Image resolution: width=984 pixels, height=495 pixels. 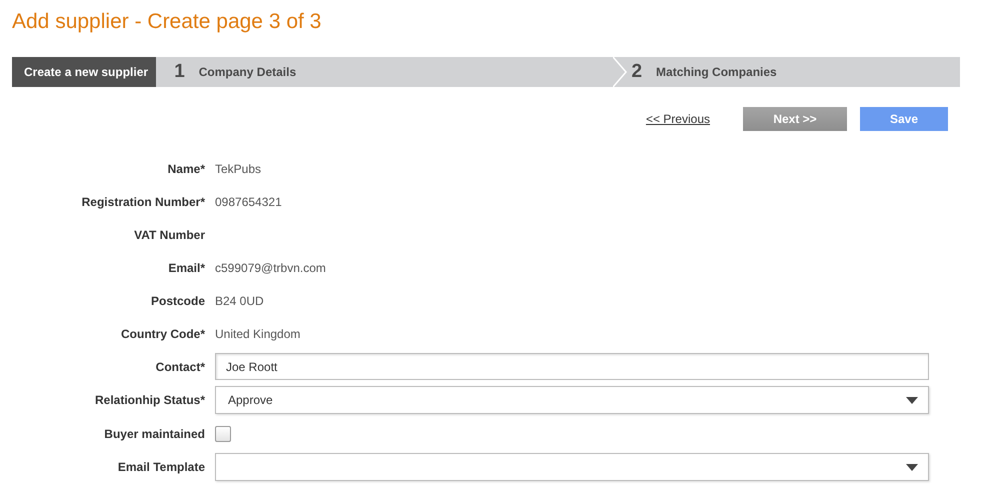 I want to click on dropdown-field: Approve, so click(x=572, y=400).